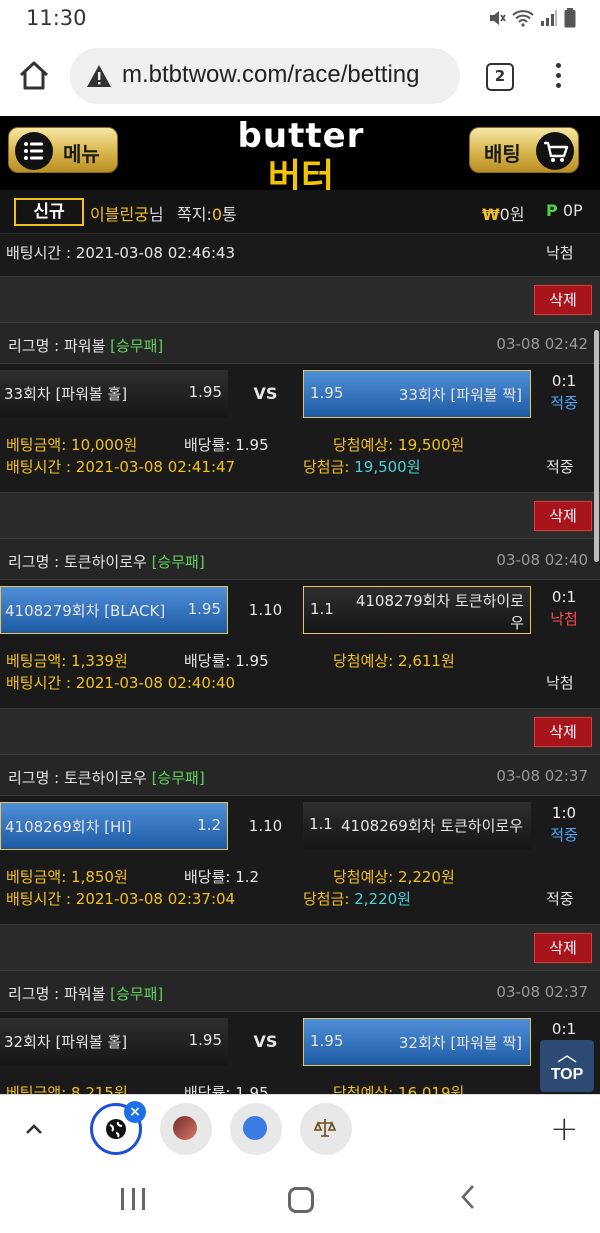  I want to click on match-result: 0:1 낙첨, so click(564, 608).